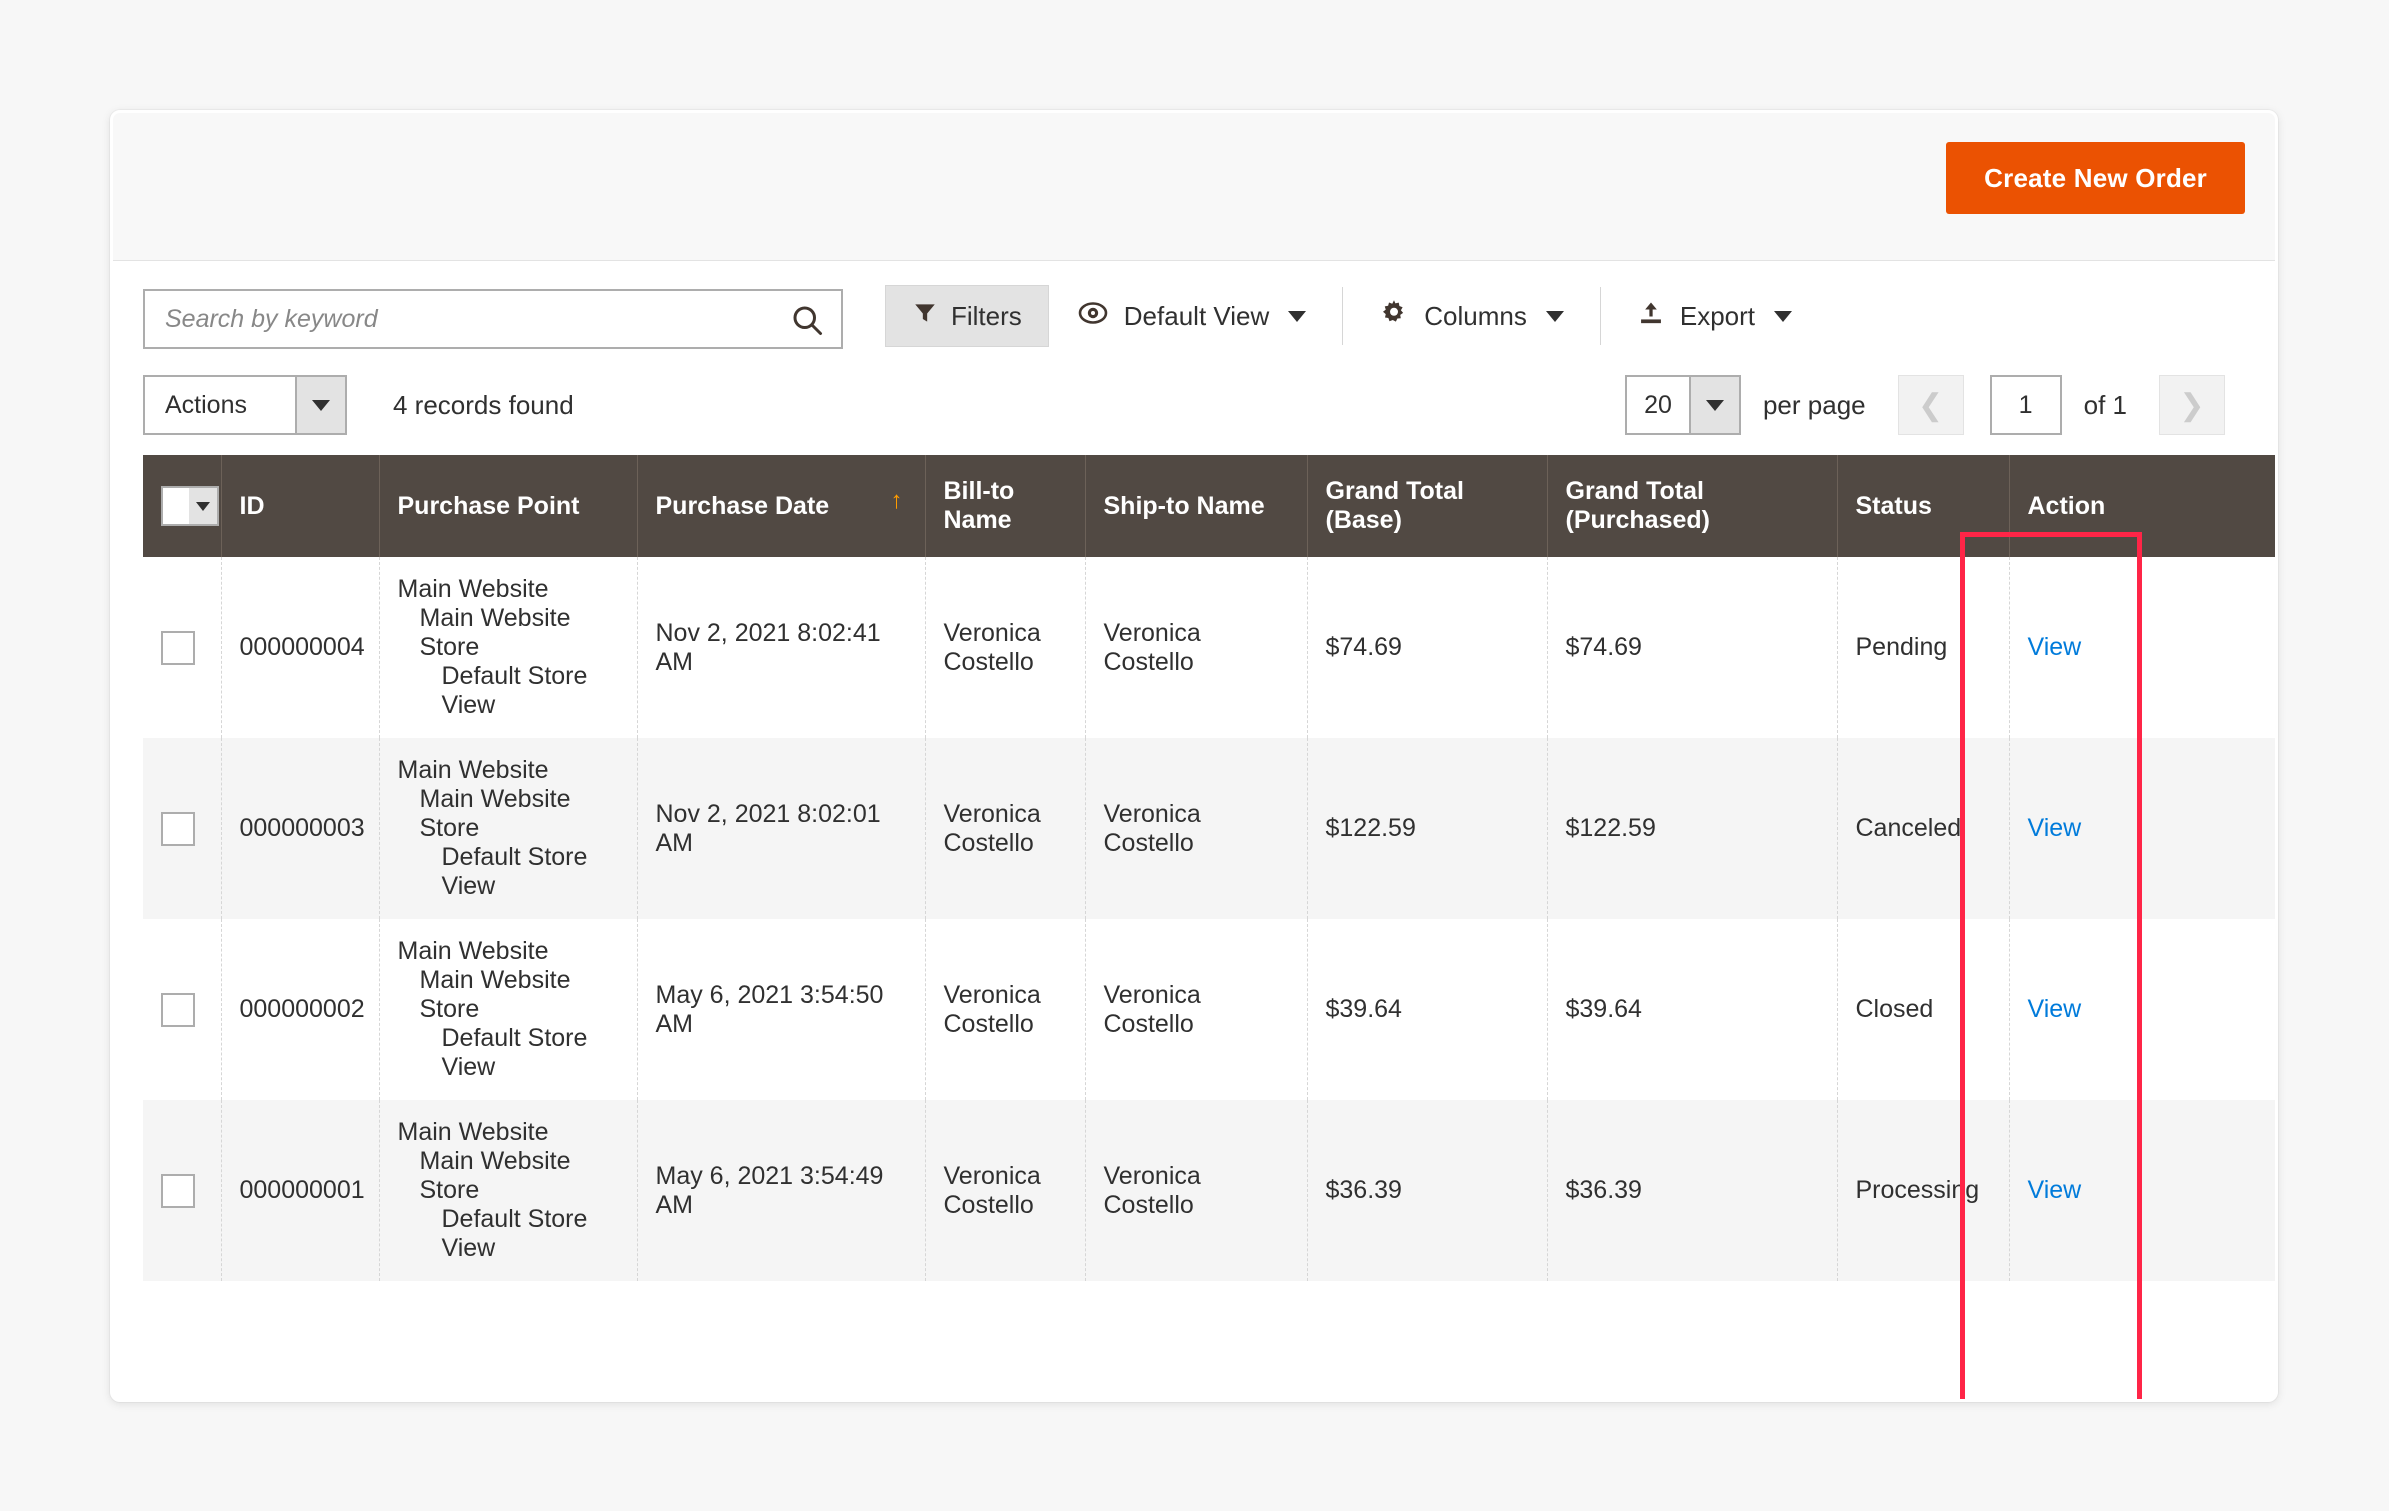 The height and width of the screenshot is (1511, 2389). Describe the element at coordinates (1093, 316) in the screenshot. I see `eye-icon` at that location.